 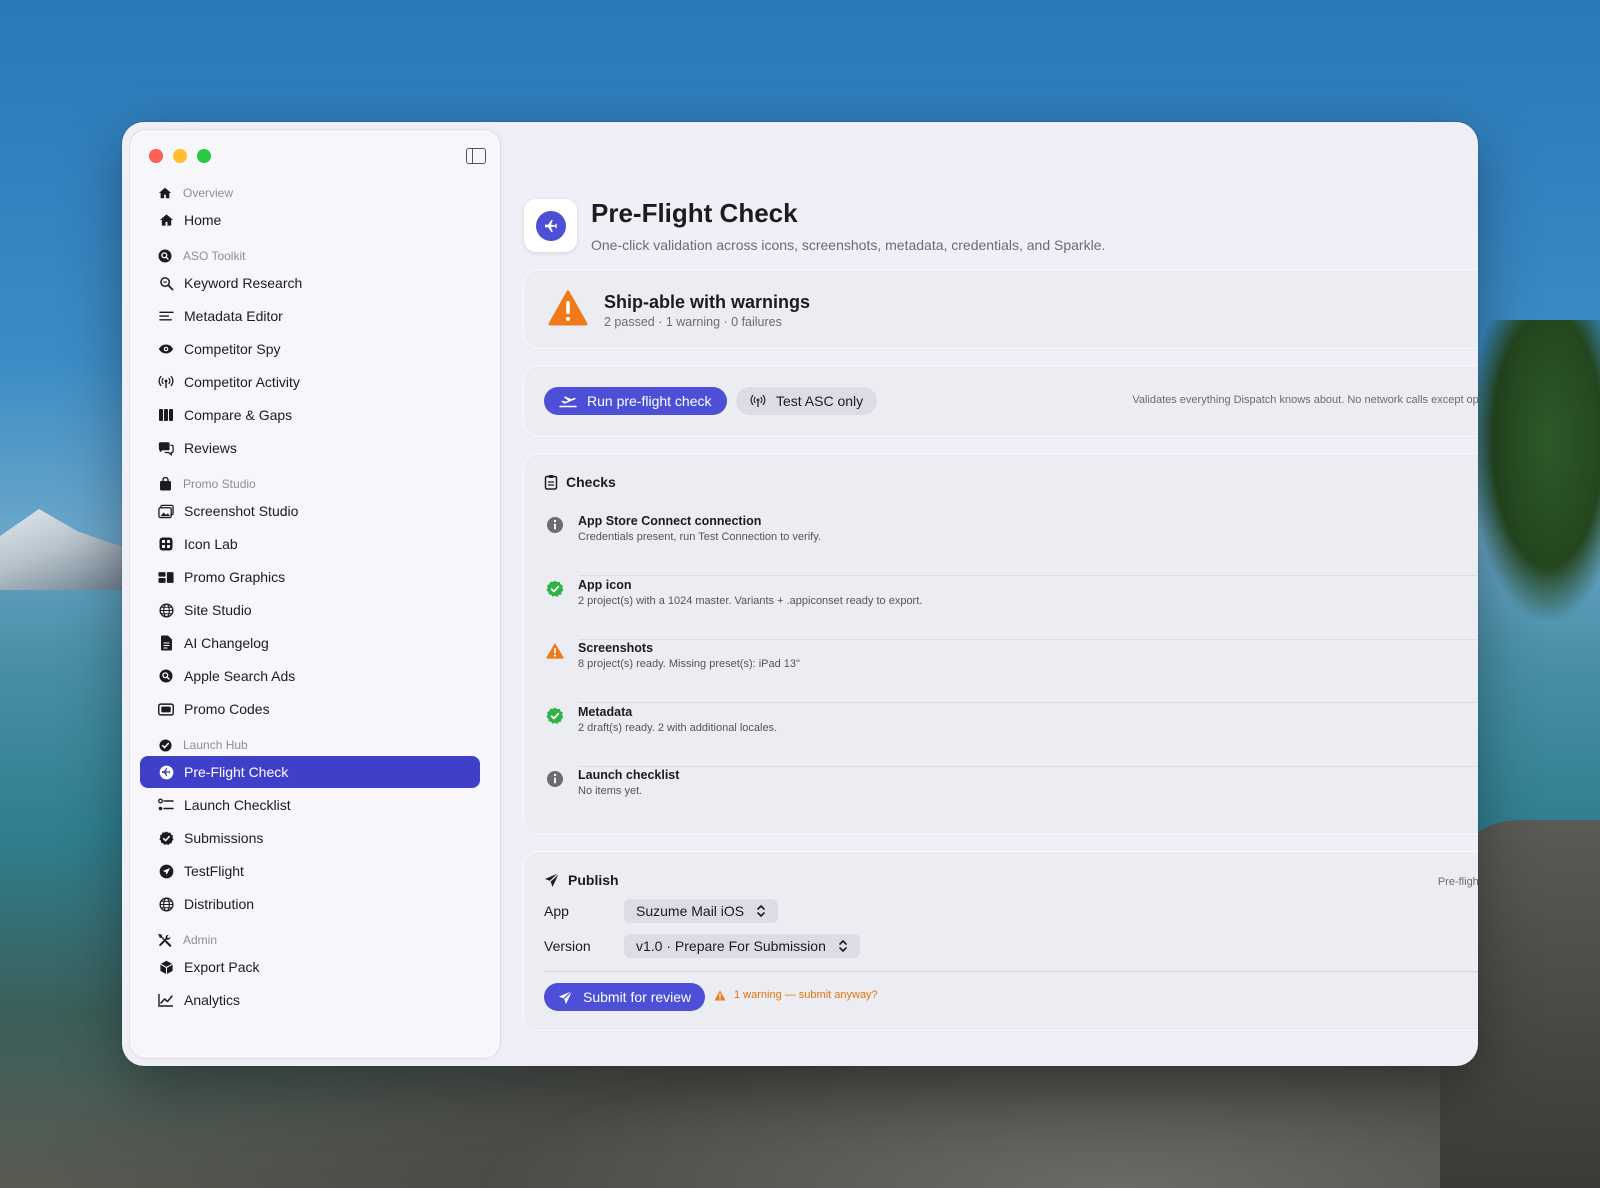 What do you see at coordinates (233, 316) in the screenshot?
I see `sidebar-item-label: Metadata Editor` at bounding box center [233, 316].